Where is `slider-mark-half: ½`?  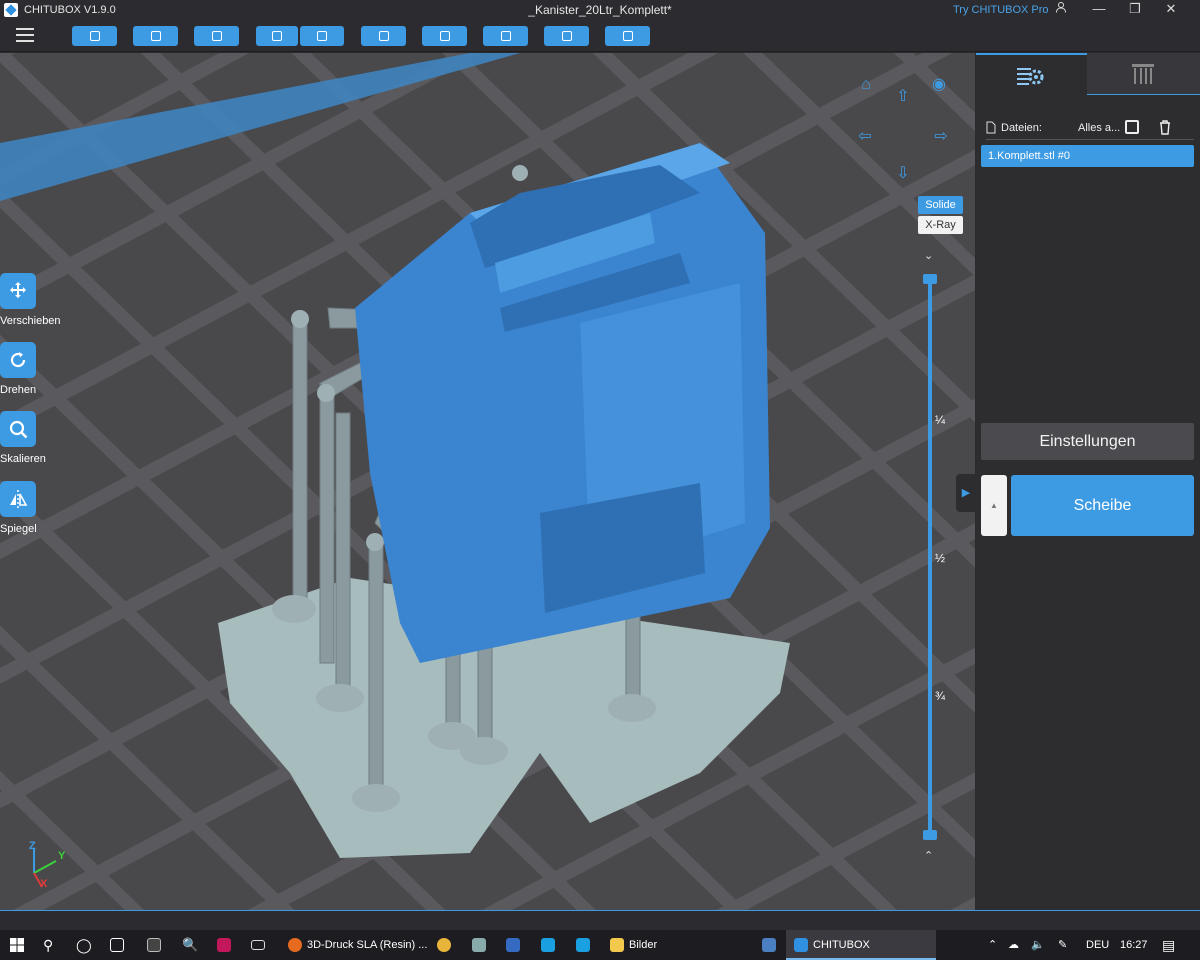 slider-mark-half: ½ is located at coordinates (940, 558).